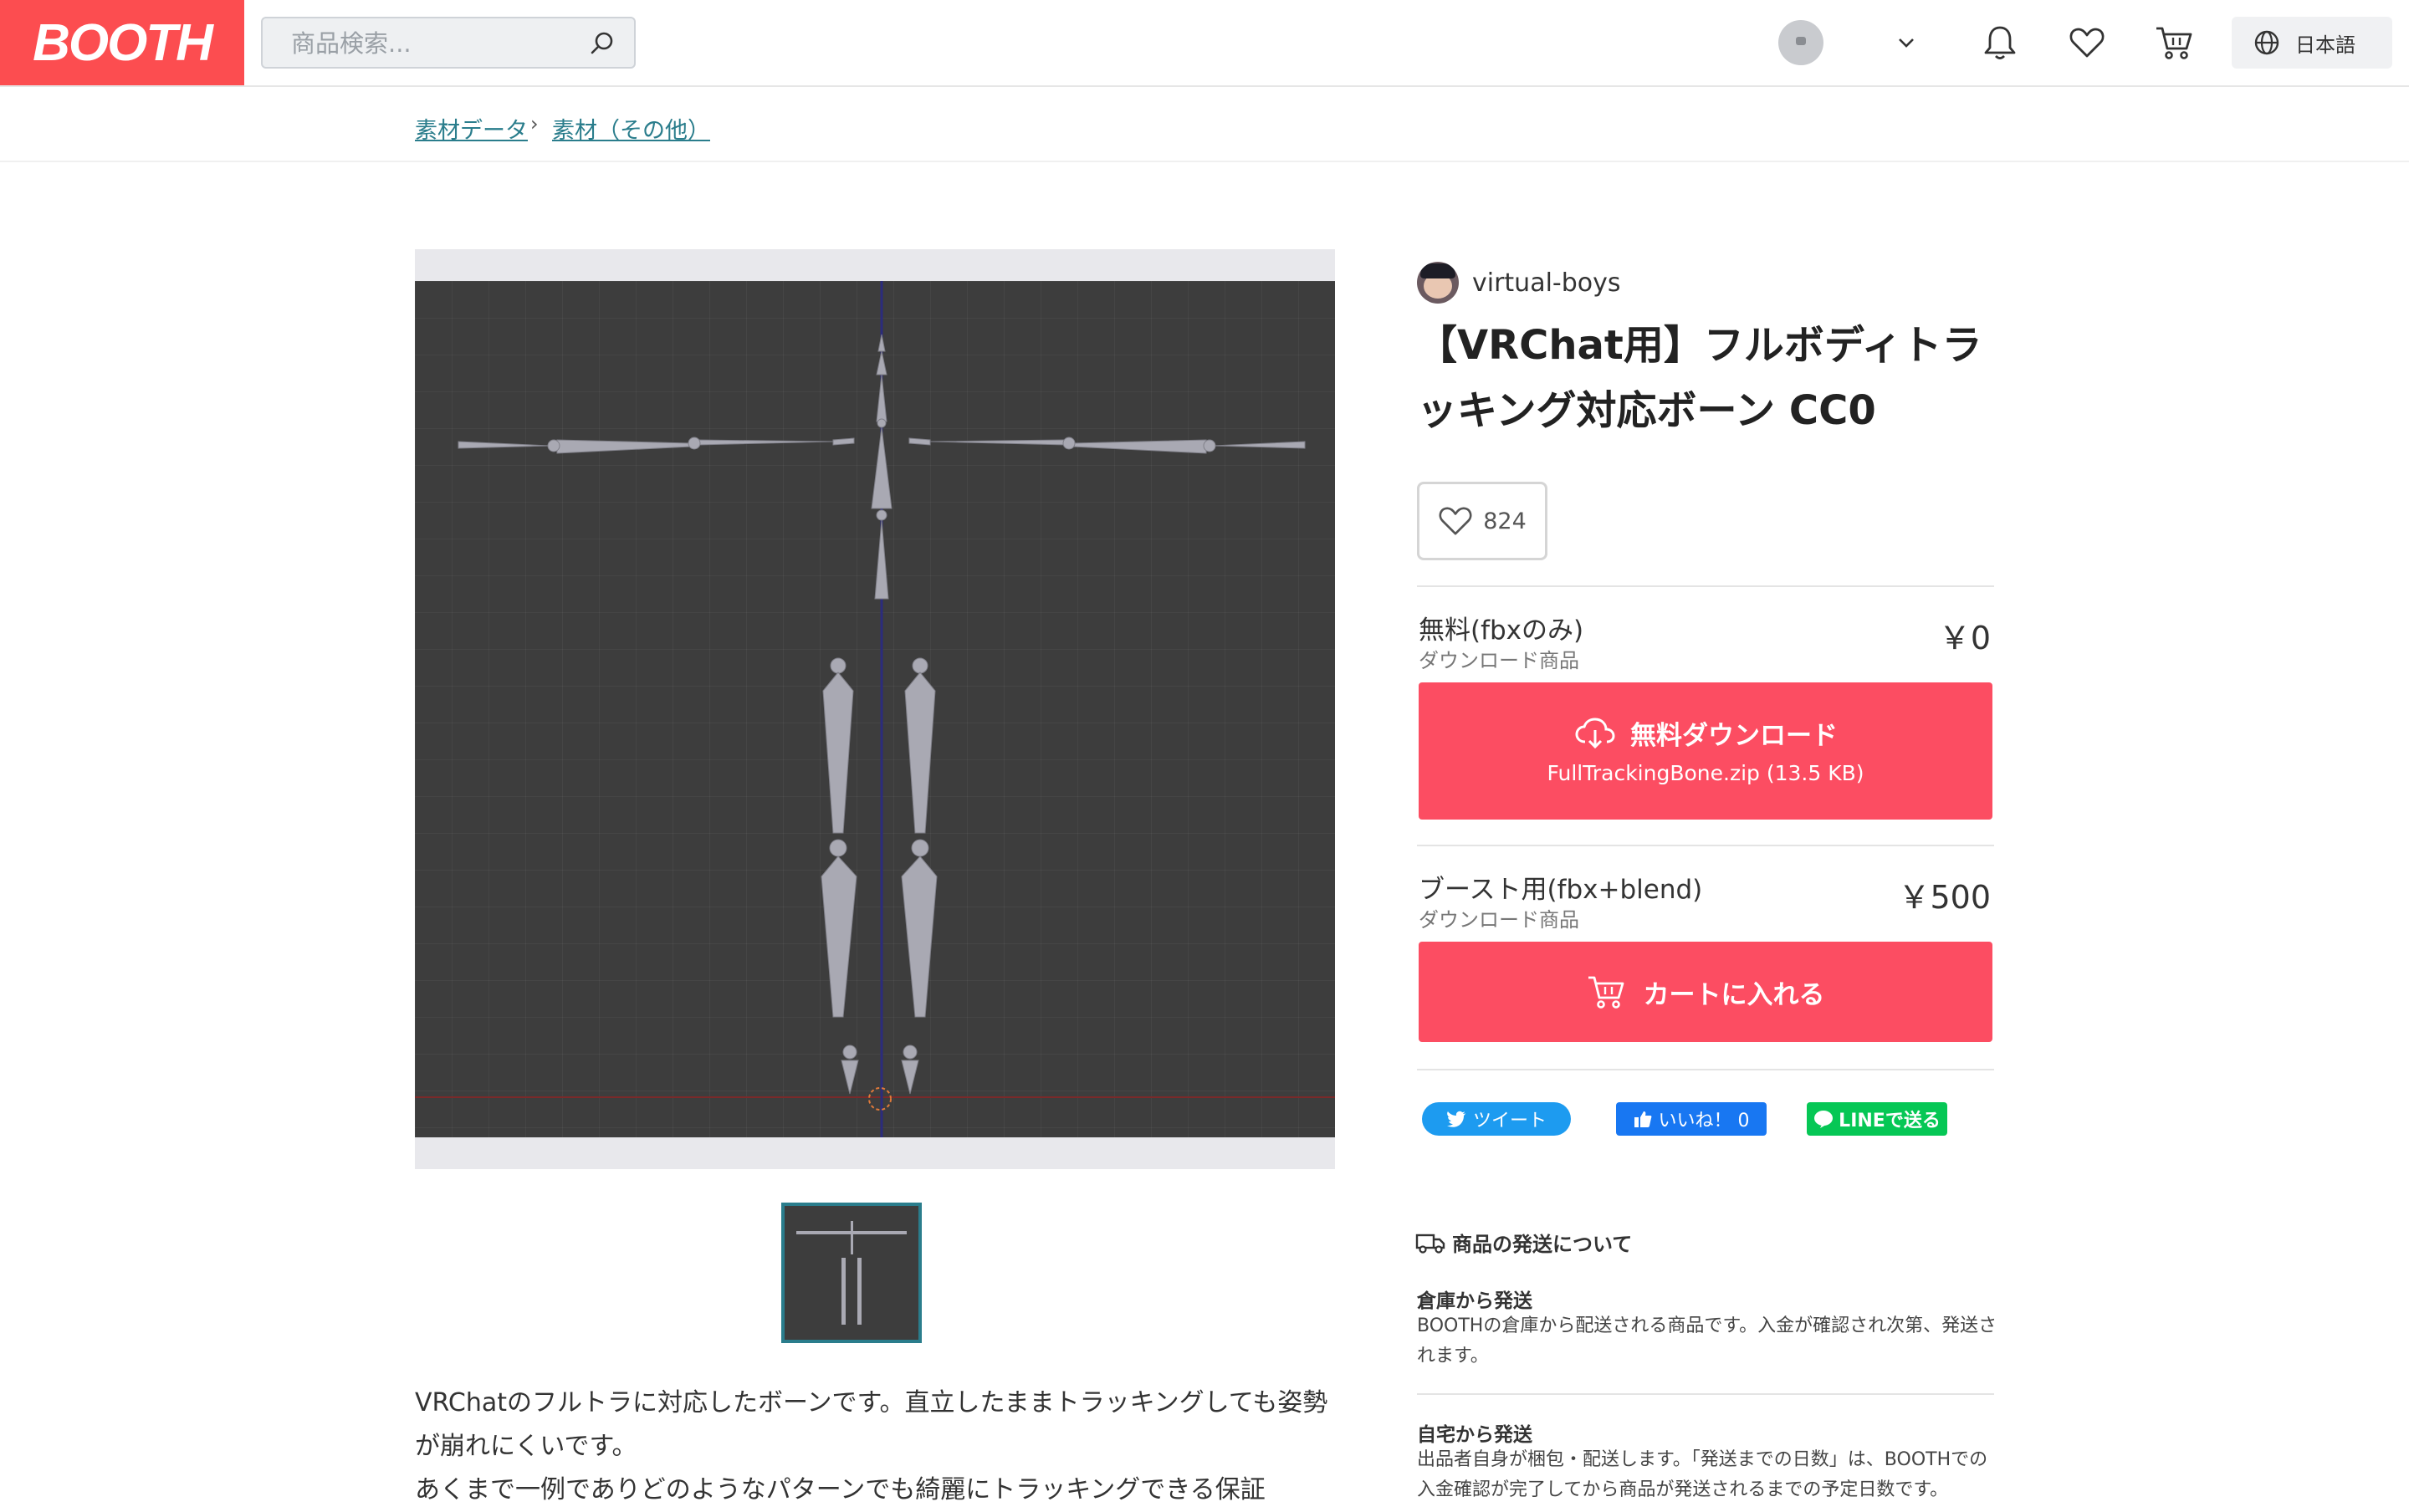 This screenshot has width=2409, height=1512. I want to click on line-share-button: LINEで送る, so click(1877, 1119).